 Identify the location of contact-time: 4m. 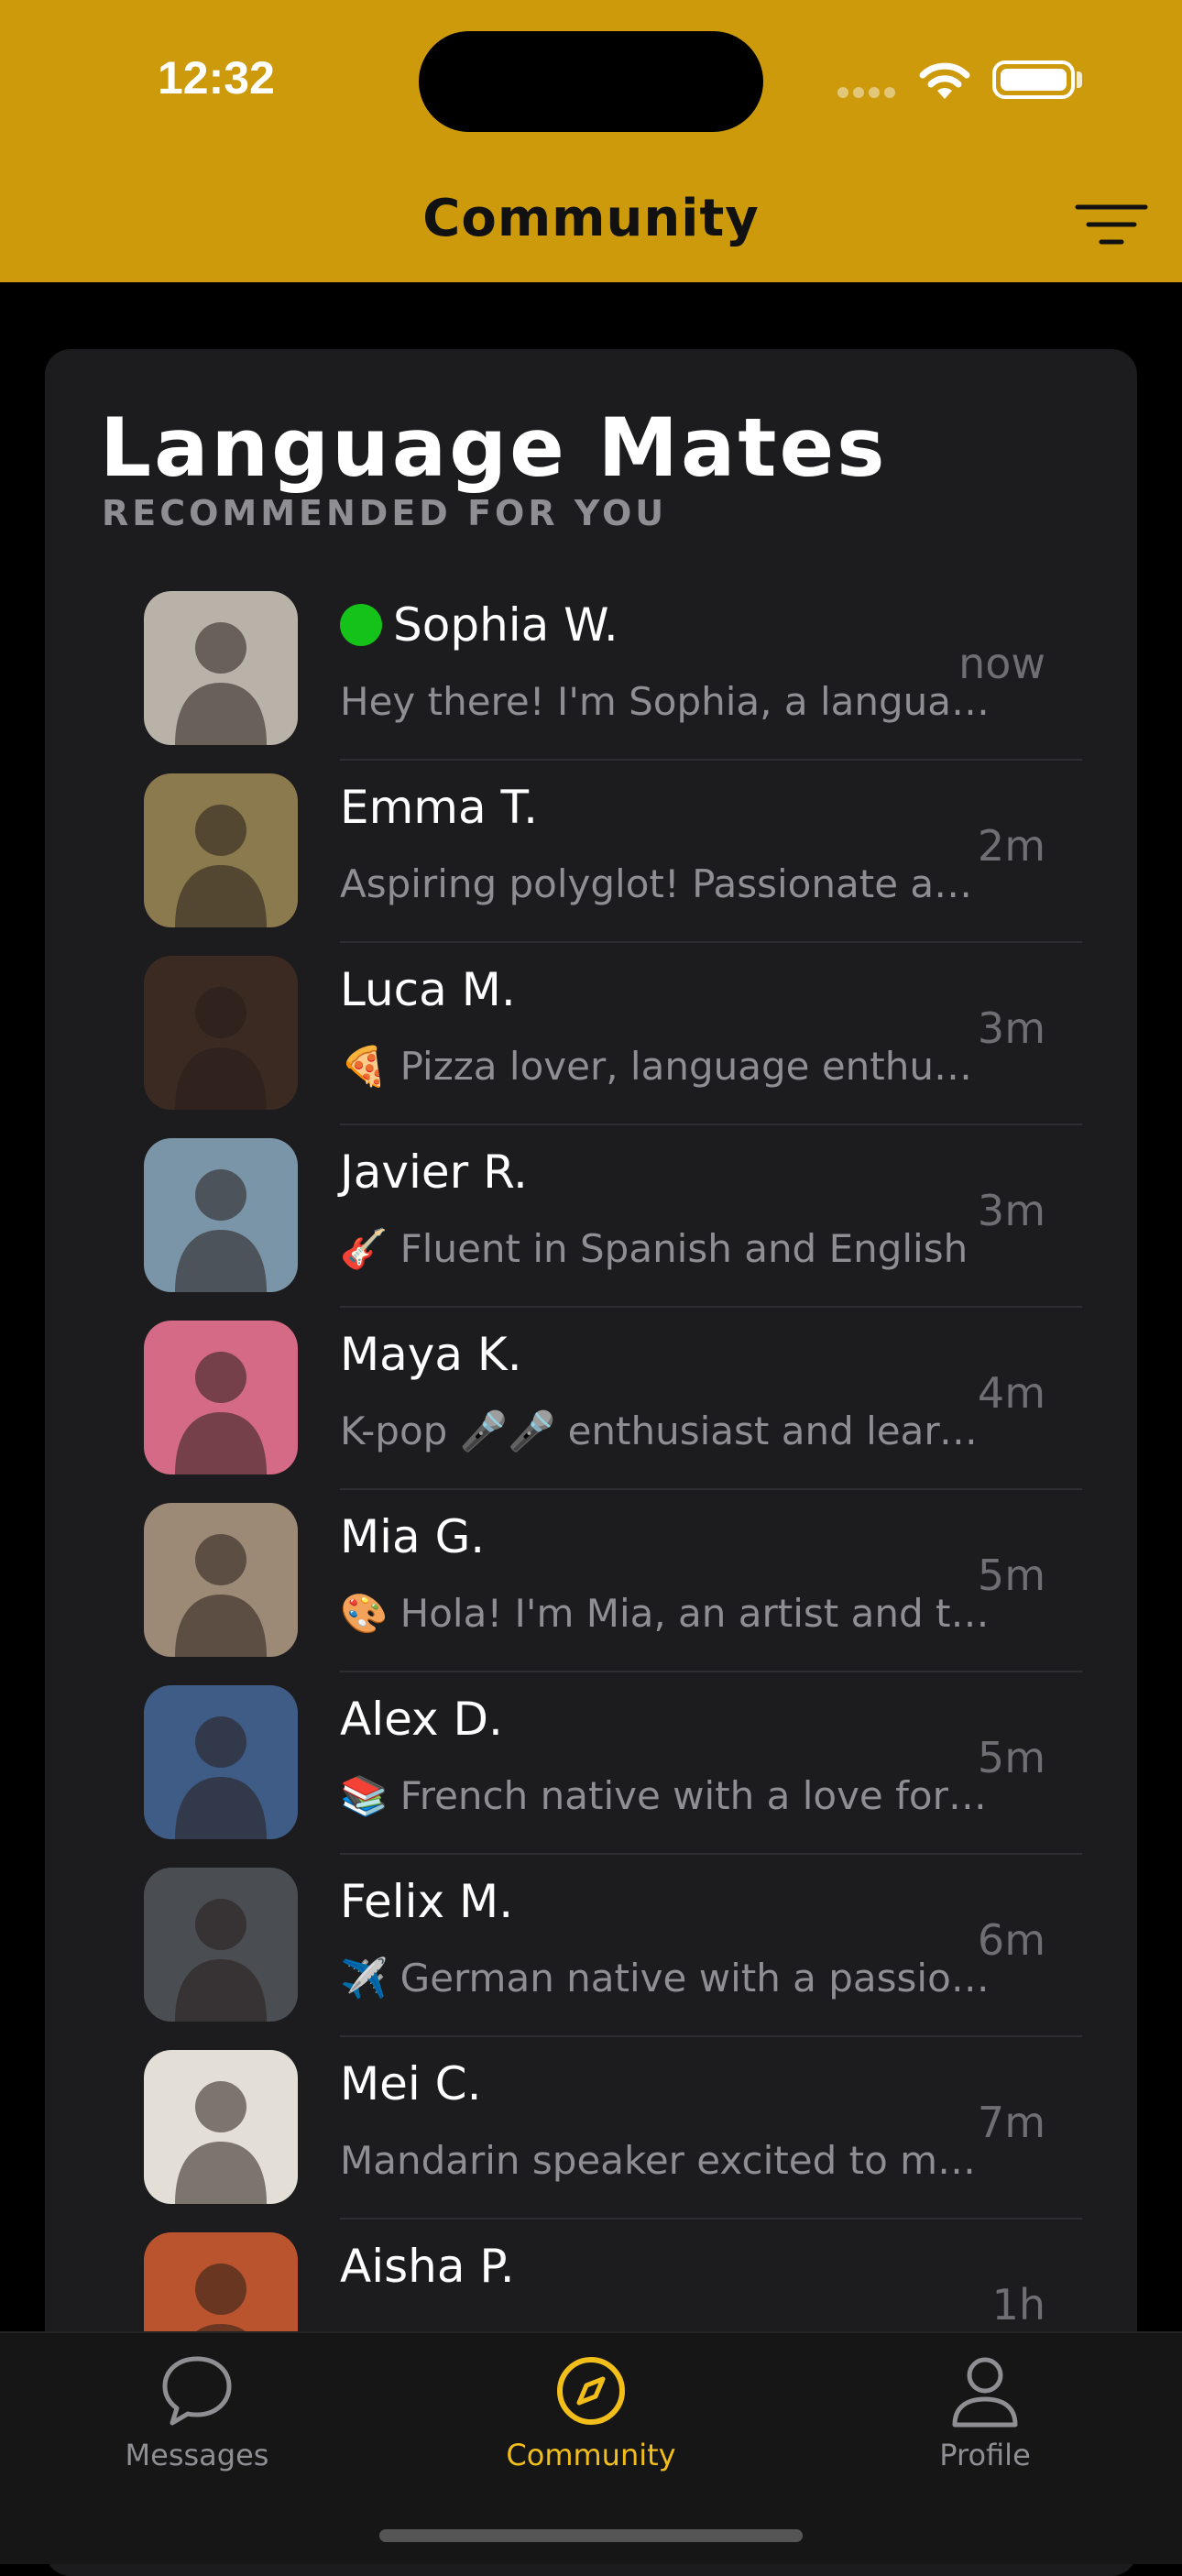
(1011, 1393).